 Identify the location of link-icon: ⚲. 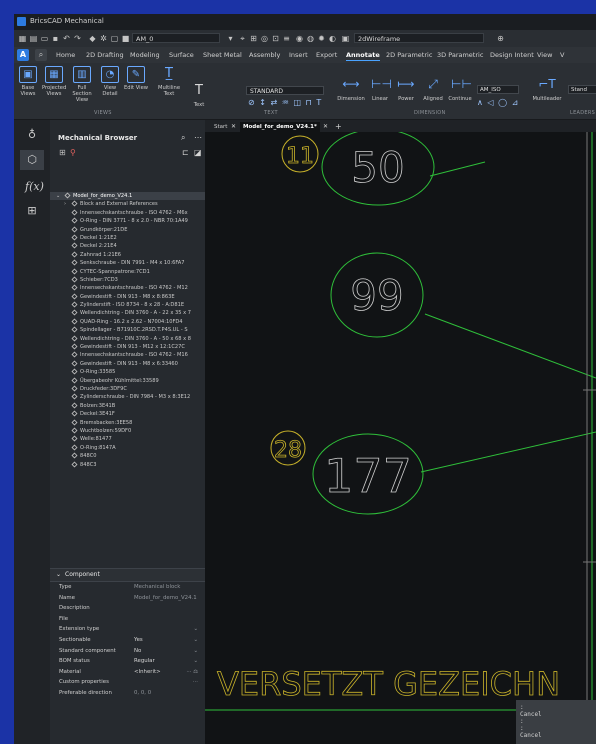
(73, 152).